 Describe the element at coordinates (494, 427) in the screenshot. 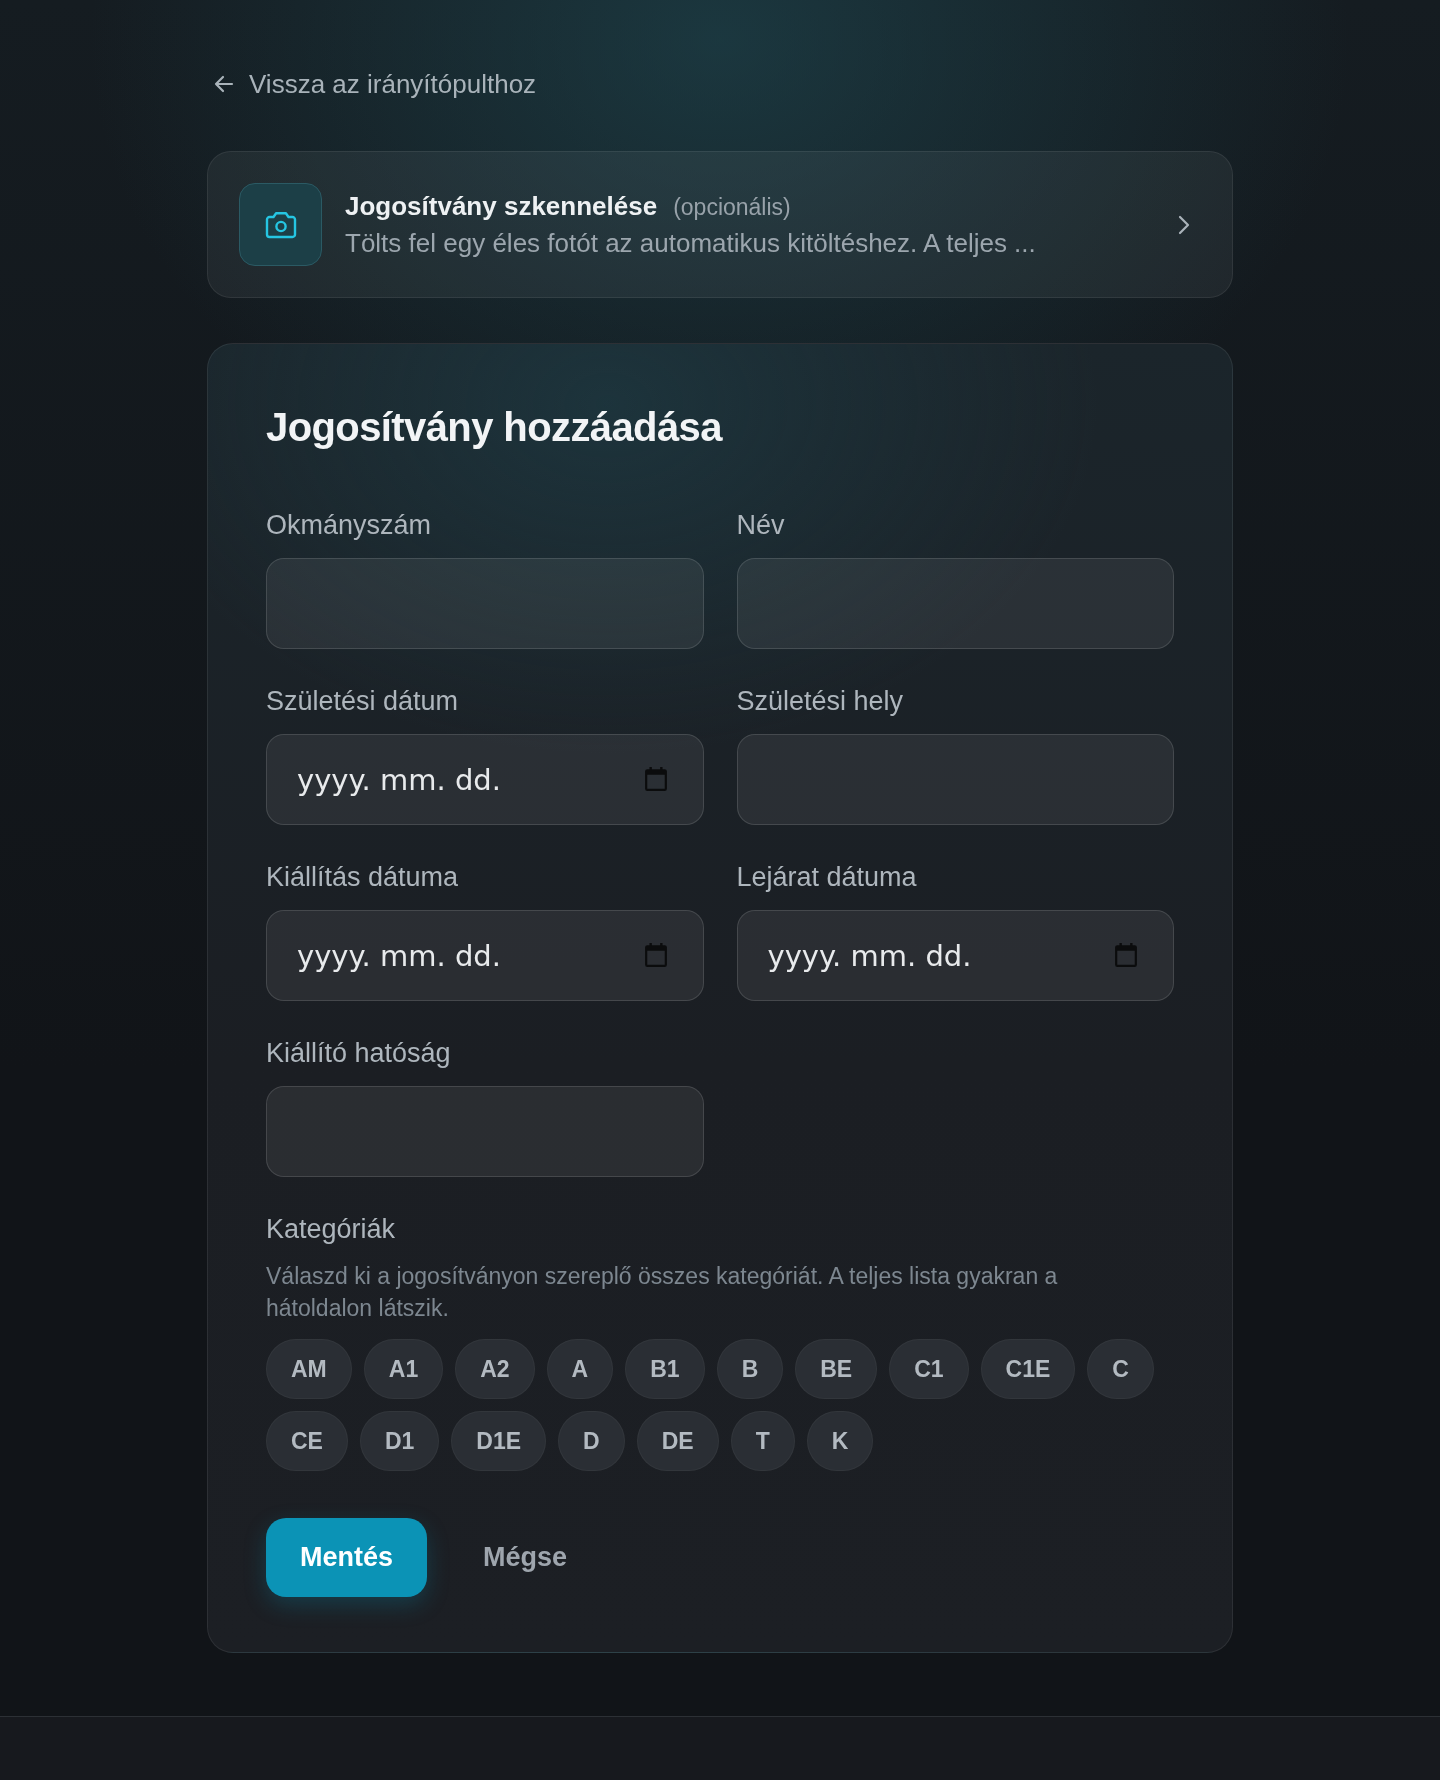

I see `form-title: Jogosítvány hozzáadása` at that location.